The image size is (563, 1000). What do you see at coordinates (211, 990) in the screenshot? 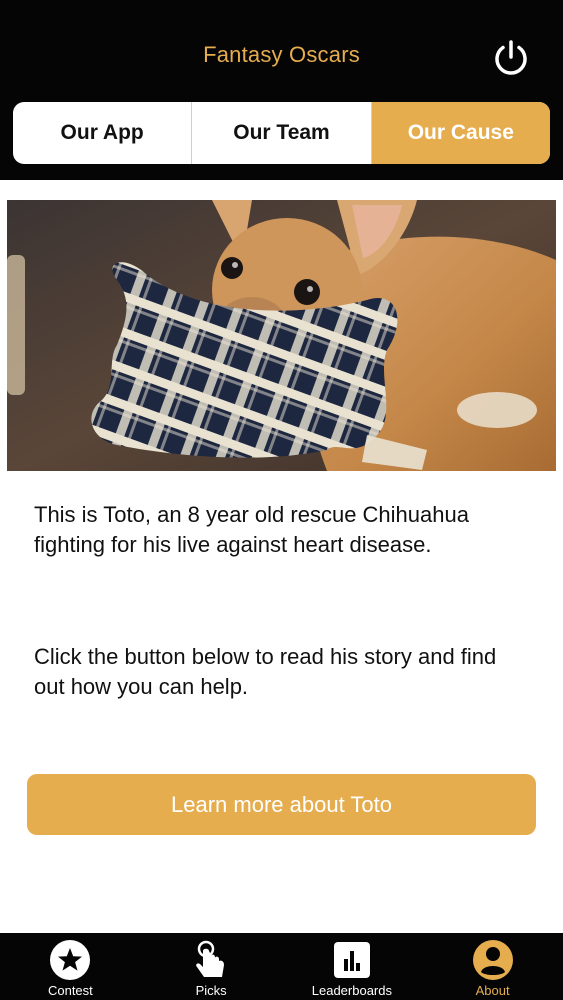
I see `tab-label-picks: Picks` at bounding box center [211, 990].